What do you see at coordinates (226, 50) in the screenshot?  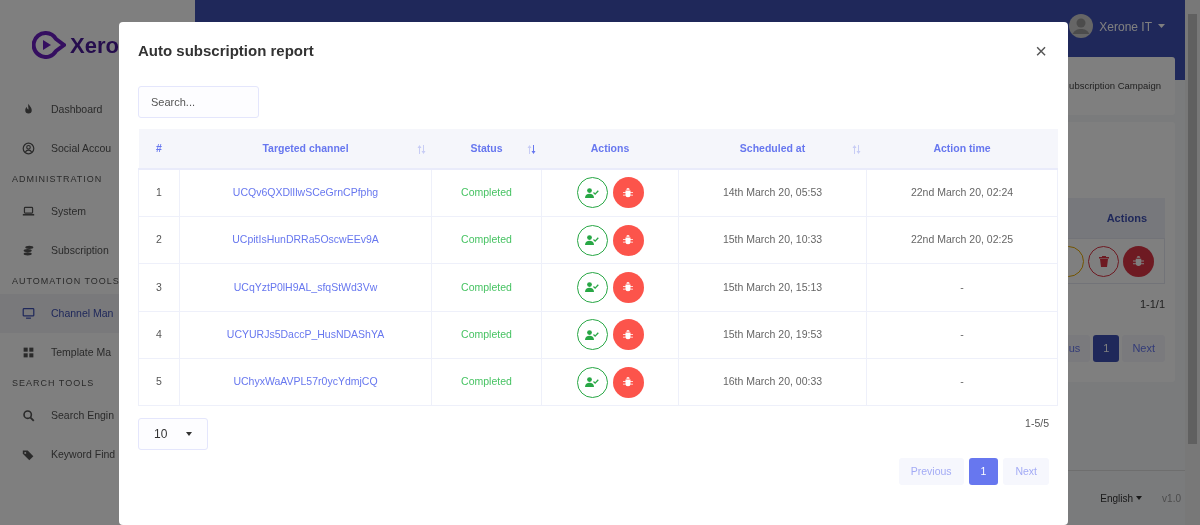 I see `modal-title: Auto subscription report` at bounding box center [226, 50].